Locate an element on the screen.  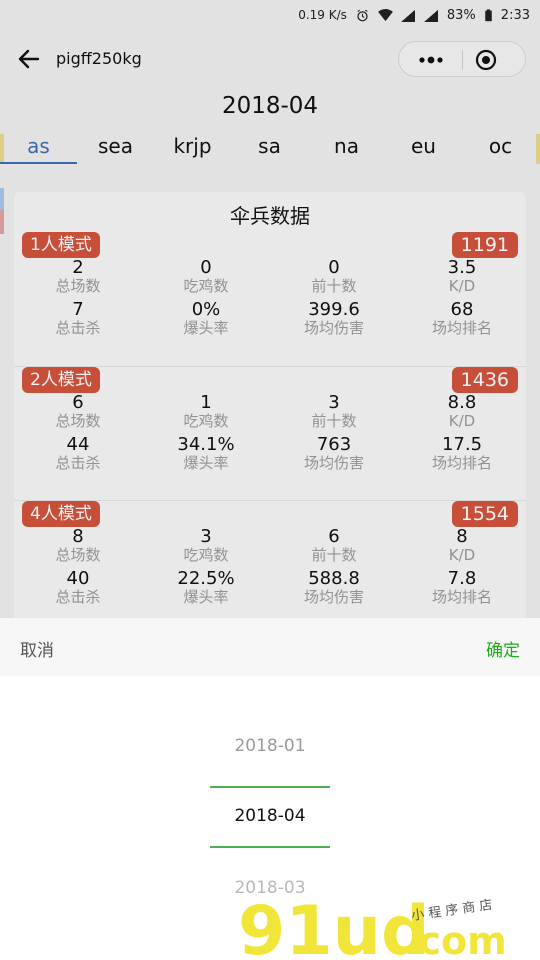
picker-header: 取消 确定 is located at coordinates (270, 647).